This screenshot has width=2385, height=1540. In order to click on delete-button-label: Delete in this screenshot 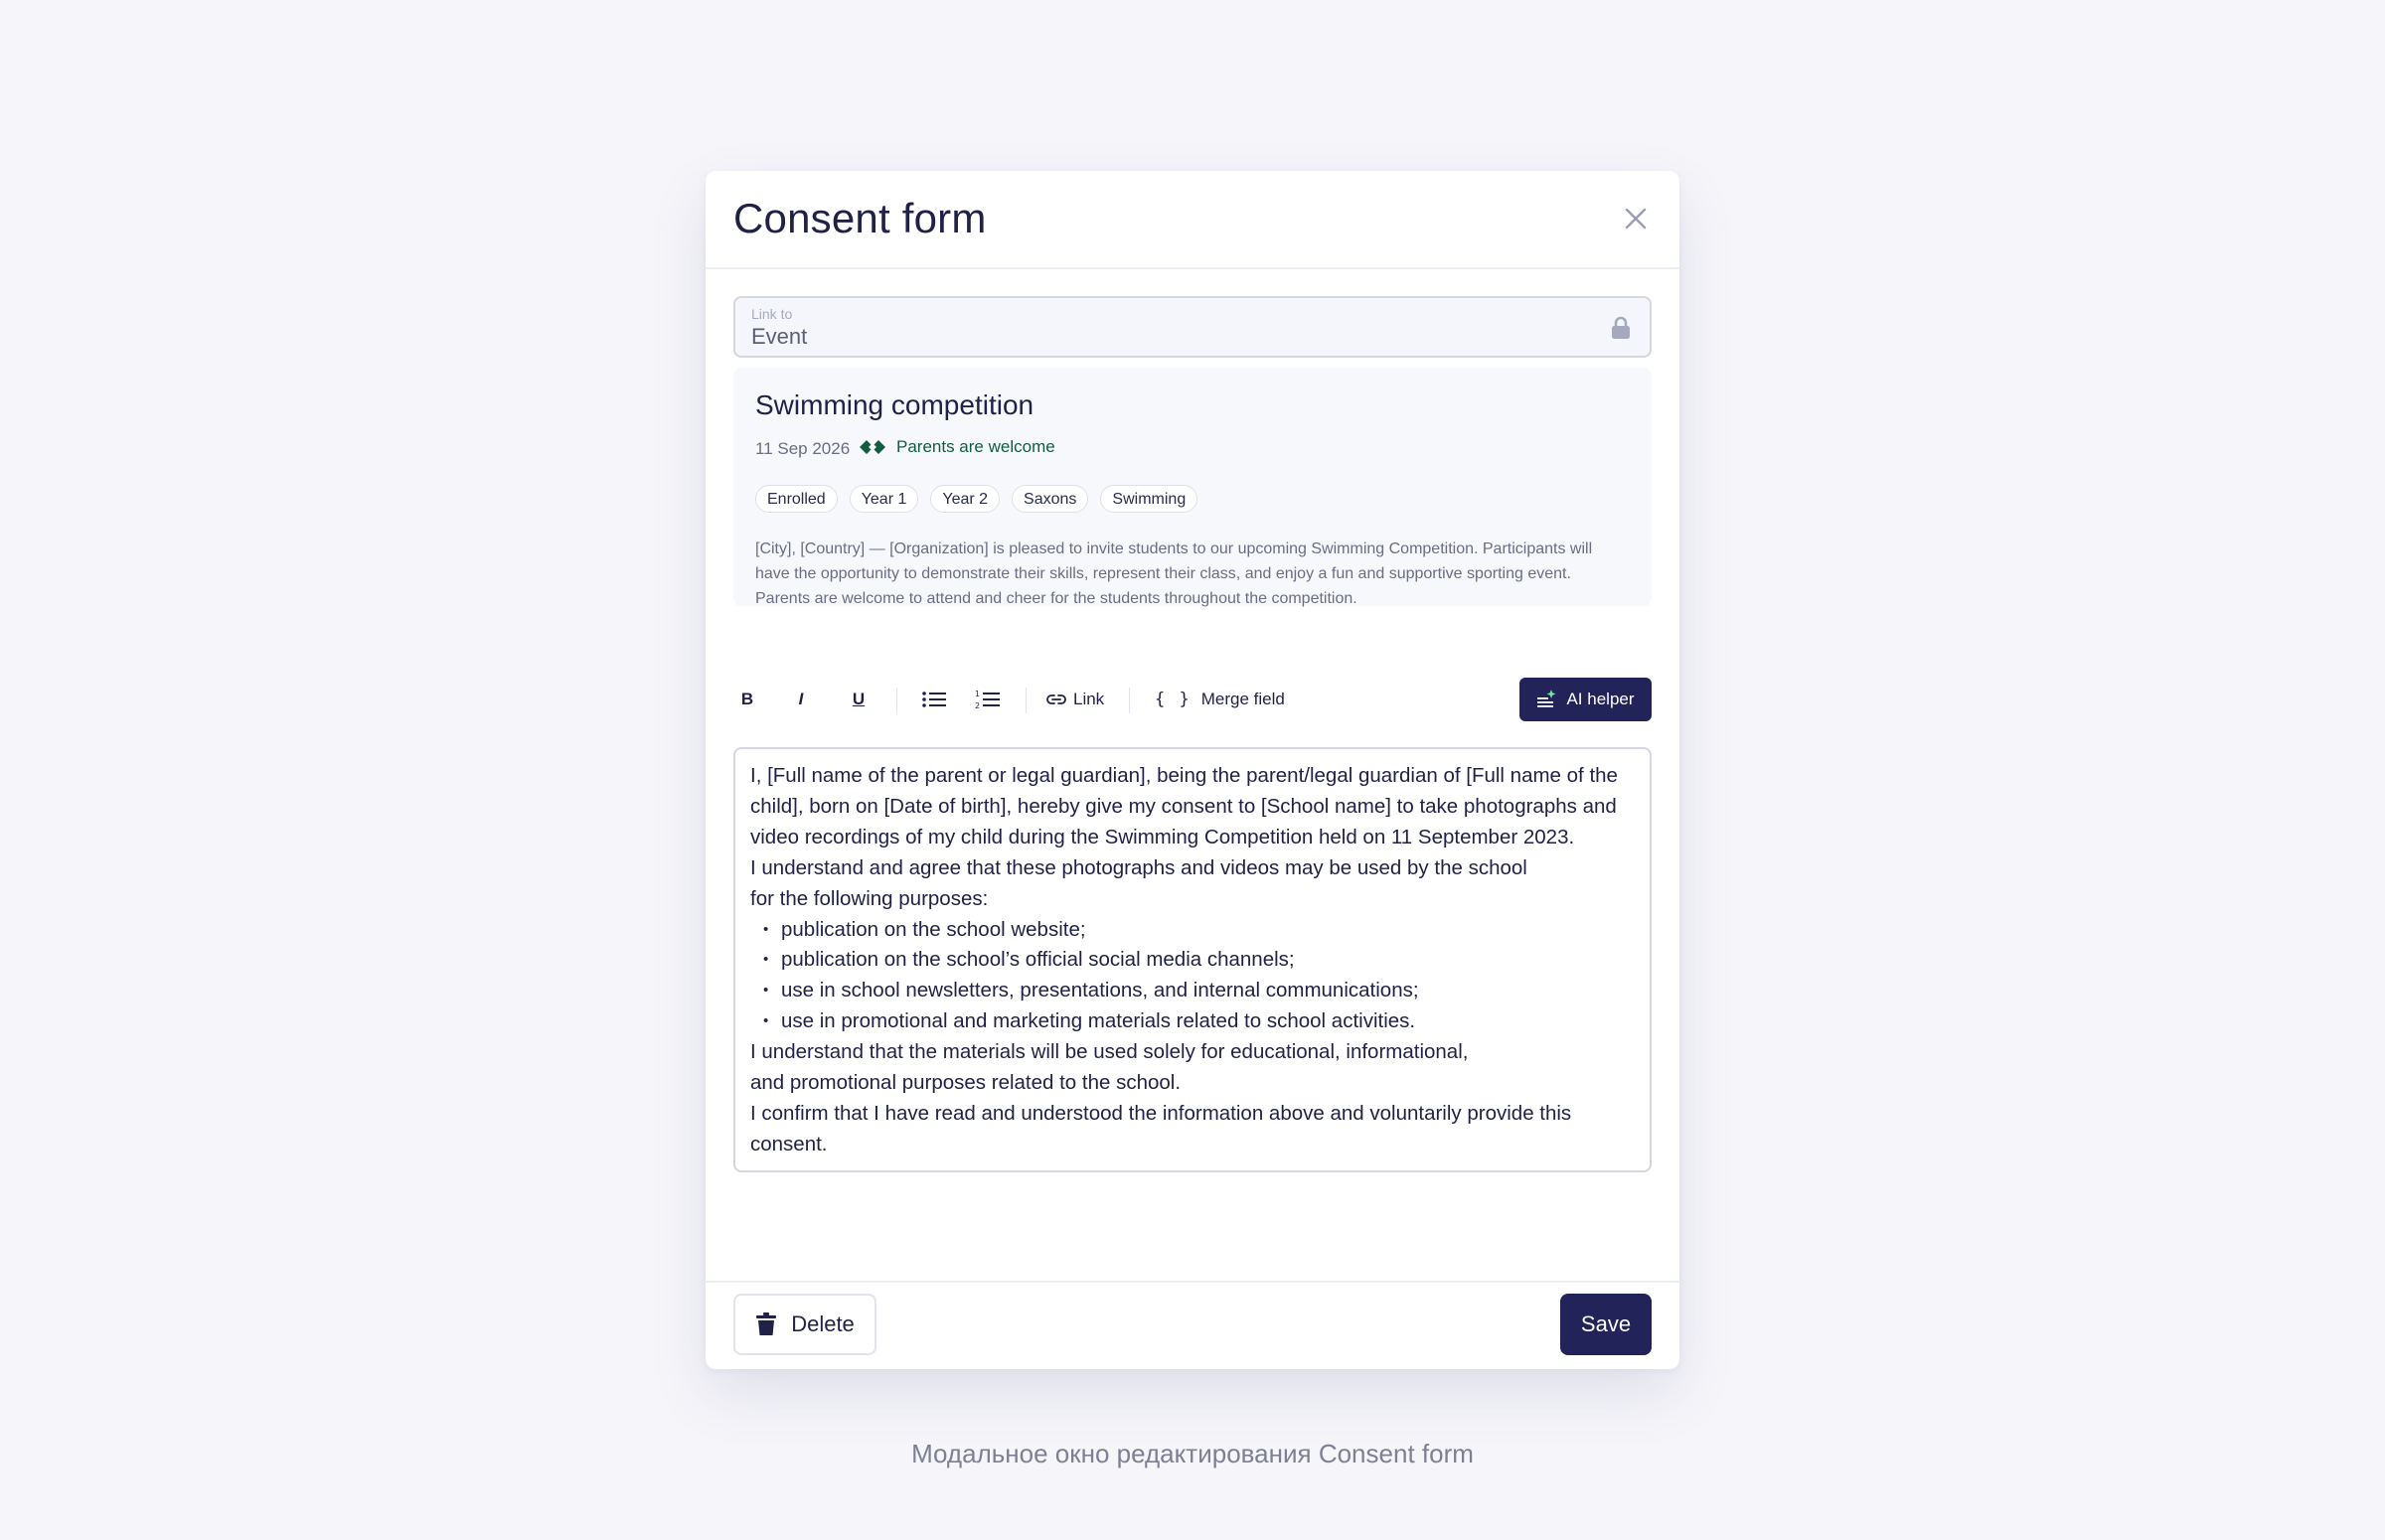, I will do `click(823, 1323)`.